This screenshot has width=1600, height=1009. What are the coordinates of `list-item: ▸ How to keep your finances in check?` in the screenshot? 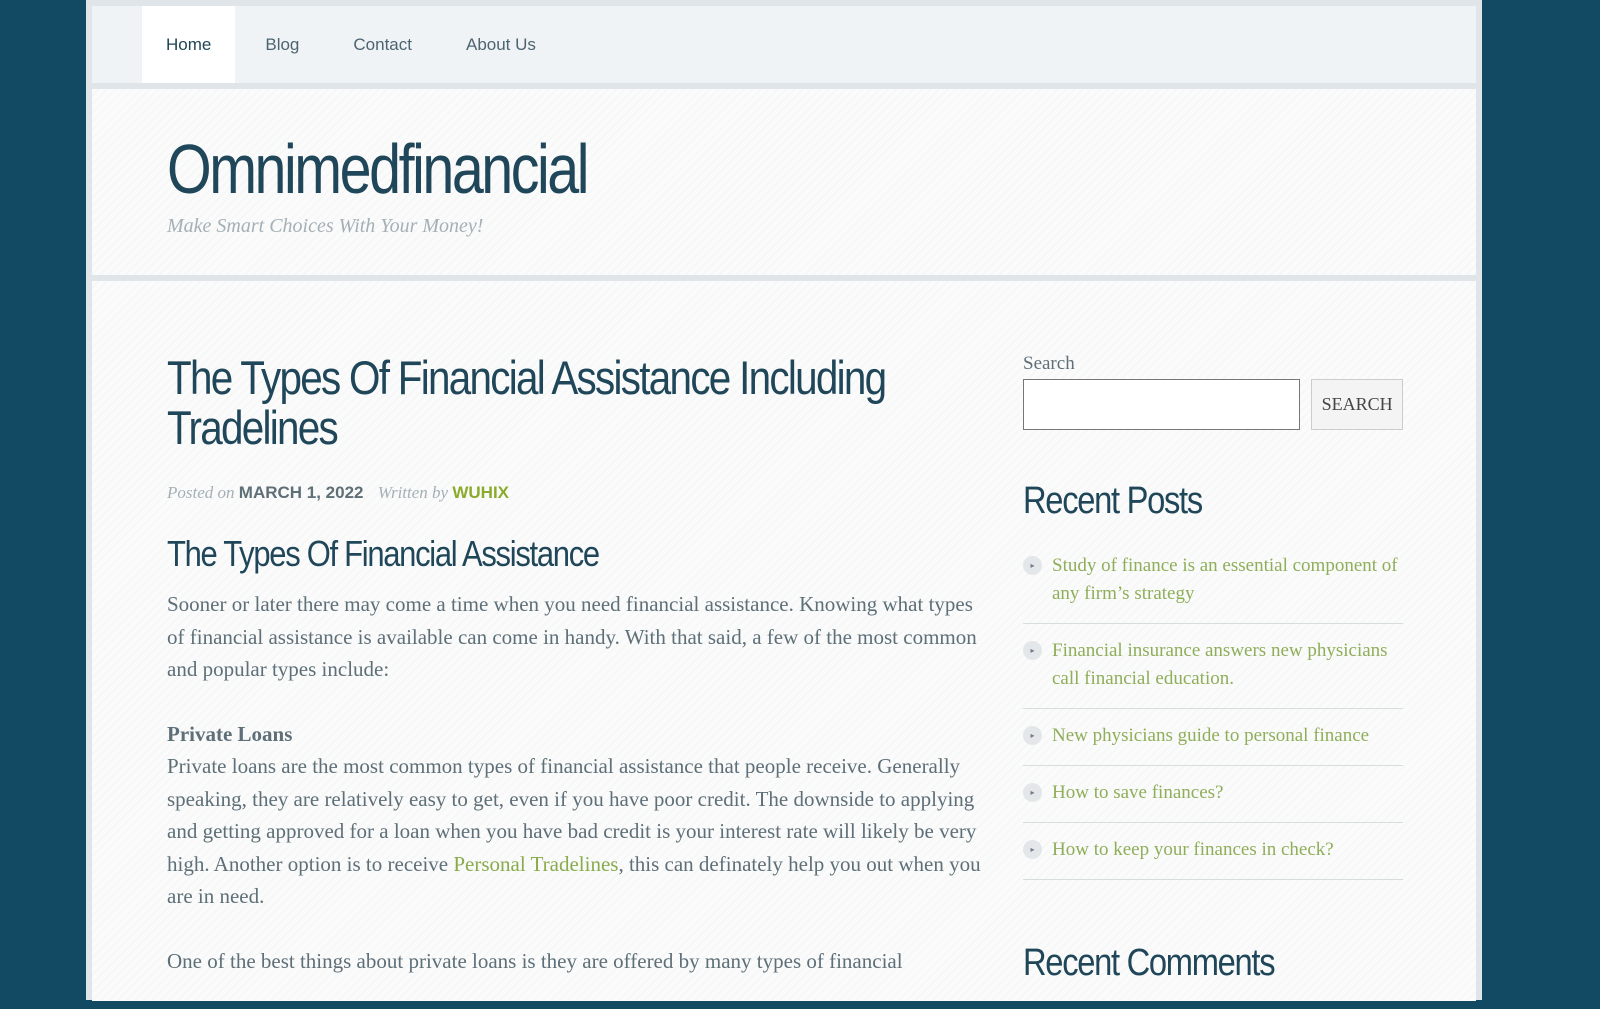 It's located at (1213, 851).